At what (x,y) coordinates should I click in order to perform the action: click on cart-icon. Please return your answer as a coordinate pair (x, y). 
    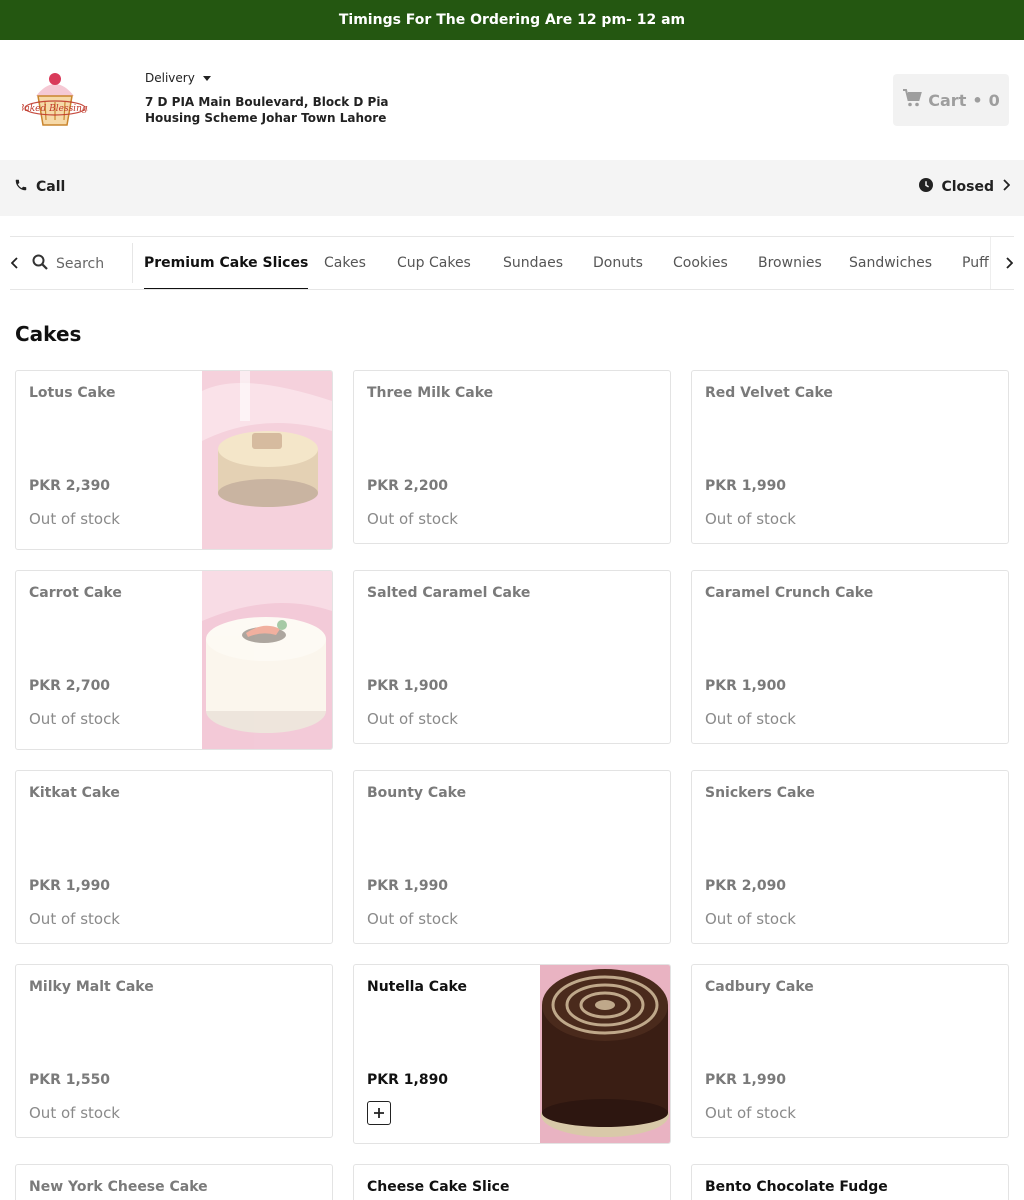
    Looking at the image, I should click on (912, 100).